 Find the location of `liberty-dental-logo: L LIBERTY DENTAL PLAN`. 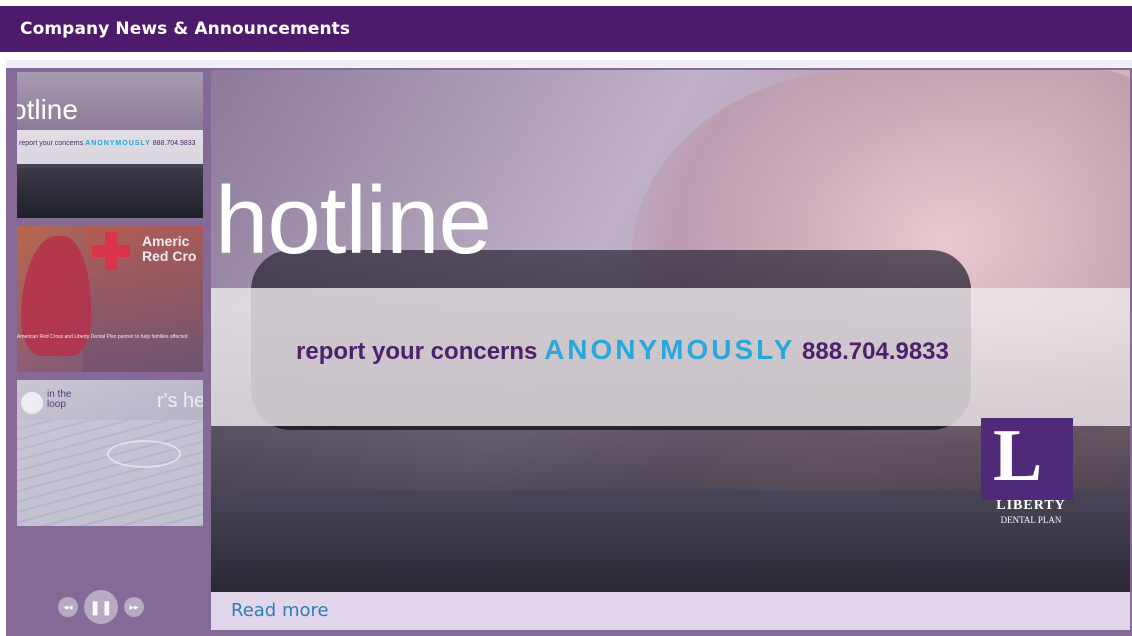

liberty-dental-logo: L LIBERTY DENTAL PLAN is located at coordinates (1031, 470).